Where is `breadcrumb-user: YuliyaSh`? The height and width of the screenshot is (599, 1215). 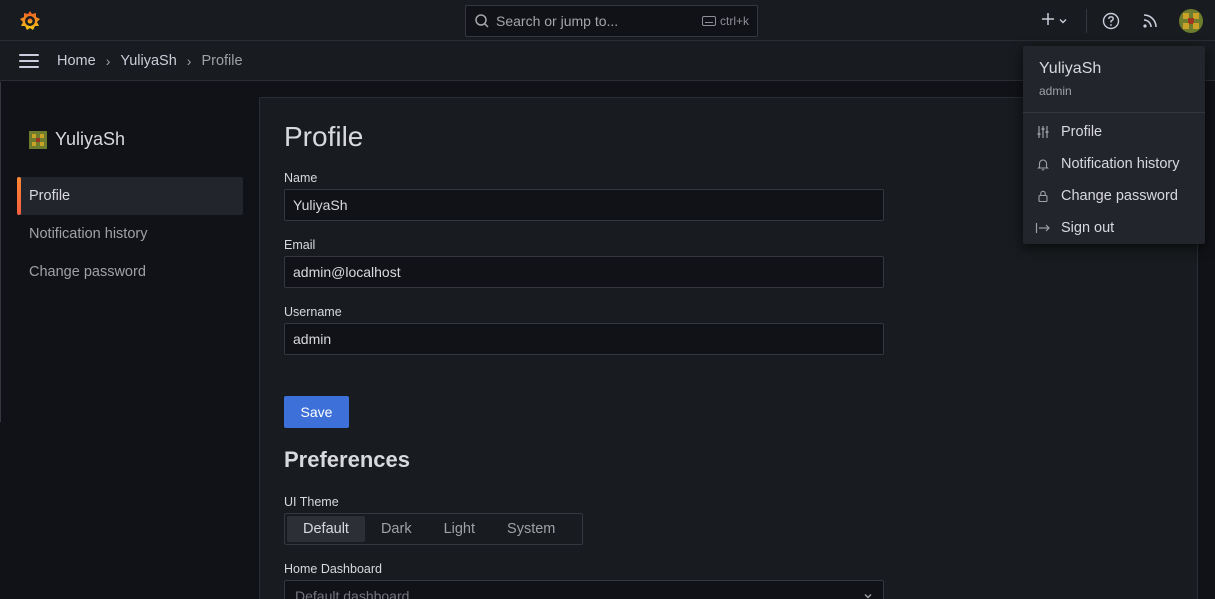
breadcrumb-user: YuliyaSh is located at coordinates (148, 61).